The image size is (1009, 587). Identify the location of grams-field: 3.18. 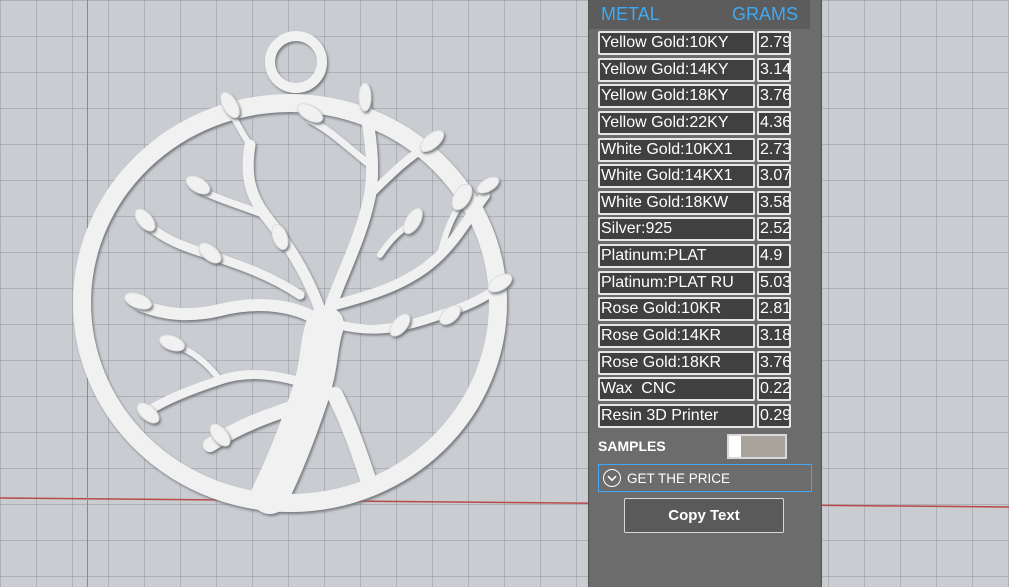
(774, 336).